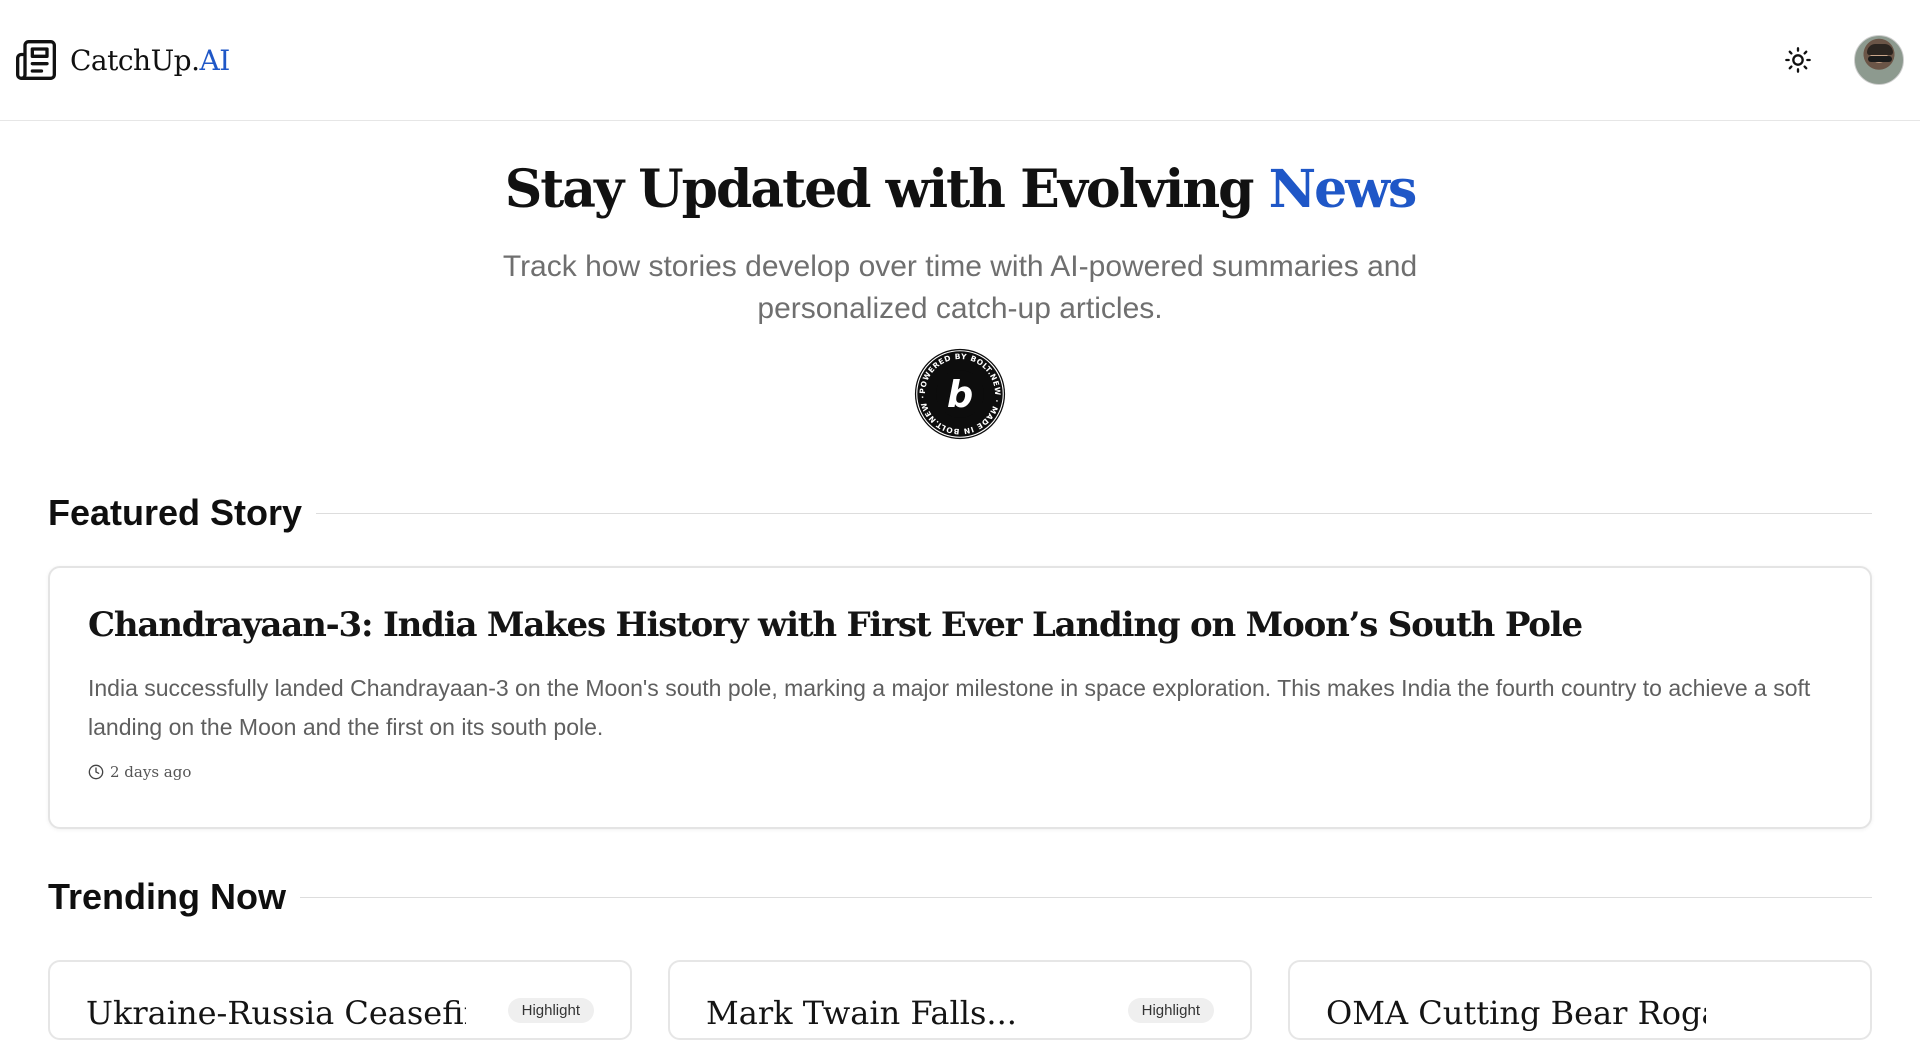 Image resolution: width=1920 pixels, height=1040 pixels. What do you see at coordinates (1137, 189) in the screenshot?
I see `hero-title-mid: Evolving` at bounding box center [1137, 189].